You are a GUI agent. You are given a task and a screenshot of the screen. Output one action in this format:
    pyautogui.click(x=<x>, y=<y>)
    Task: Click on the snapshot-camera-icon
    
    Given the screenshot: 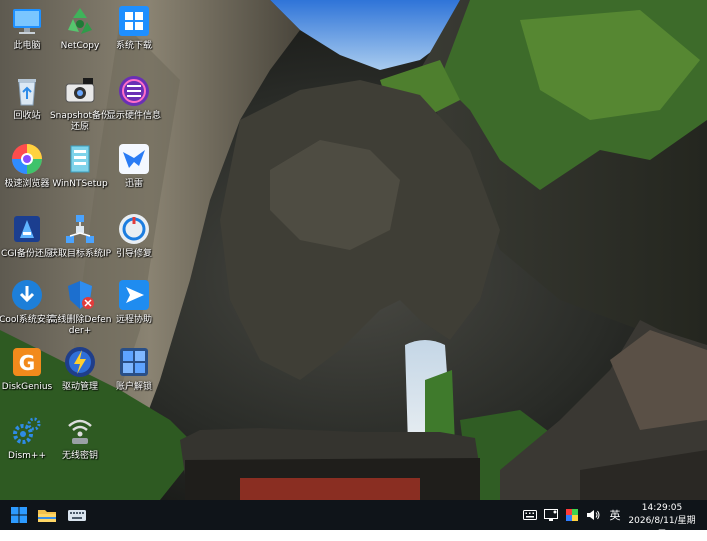 What is the action you would take?
    pyautogui.click(x=80, y=90)
    